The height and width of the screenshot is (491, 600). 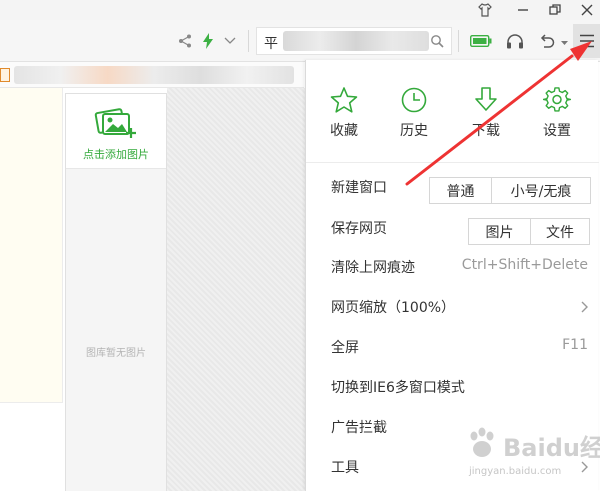 I want to click on search-icon, so click(x=437, y=41).